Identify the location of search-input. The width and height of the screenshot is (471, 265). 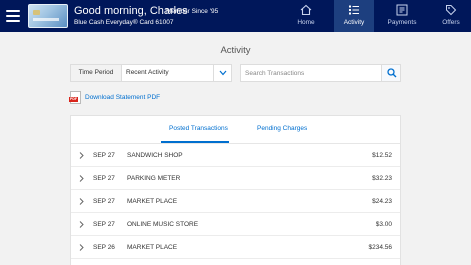
(311, 73).